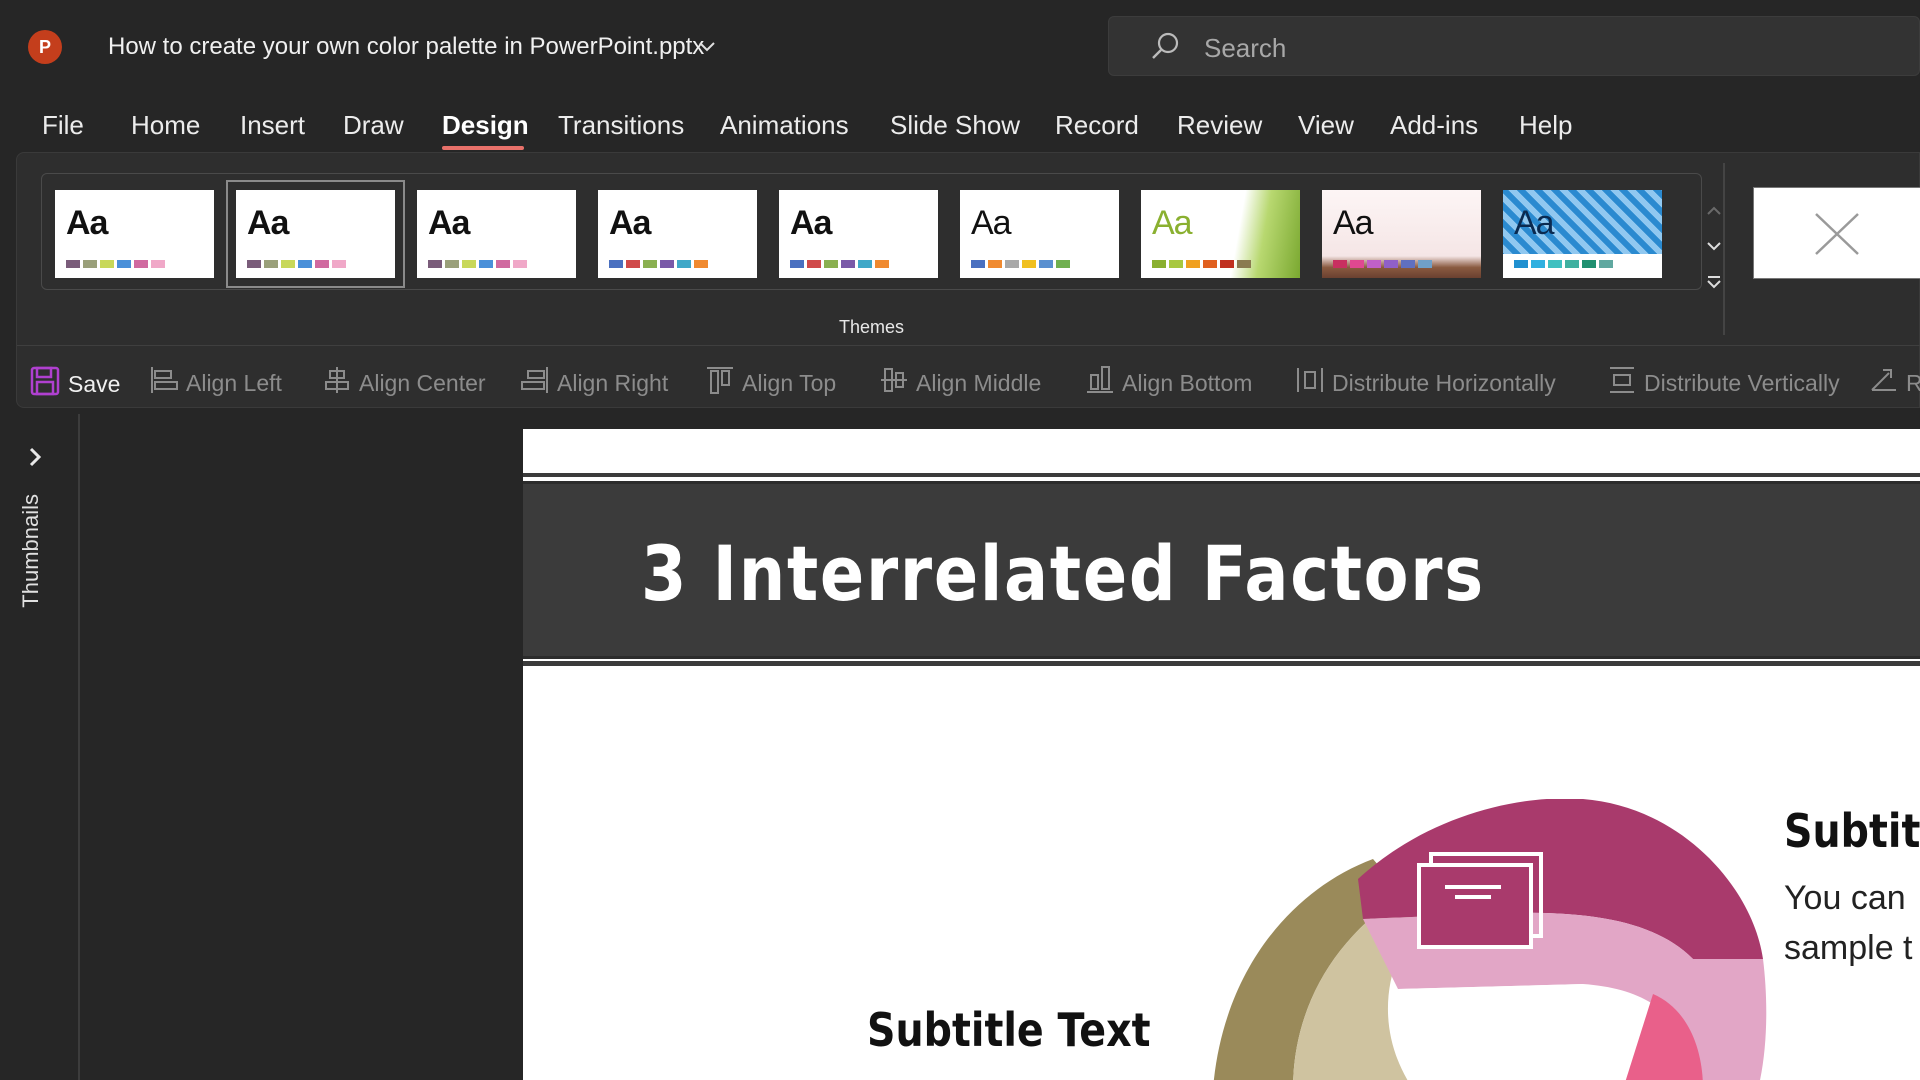  I want to click on rotate-button: R, so click(1894, 383).